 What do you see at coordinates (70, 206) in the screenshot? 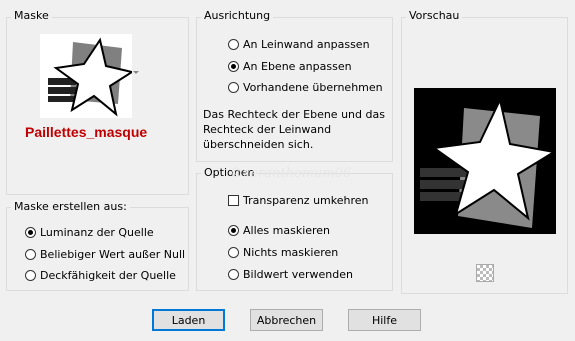
I see `mask-source-legend: Maske erstellen aus:` at bounding box center [70, 206].